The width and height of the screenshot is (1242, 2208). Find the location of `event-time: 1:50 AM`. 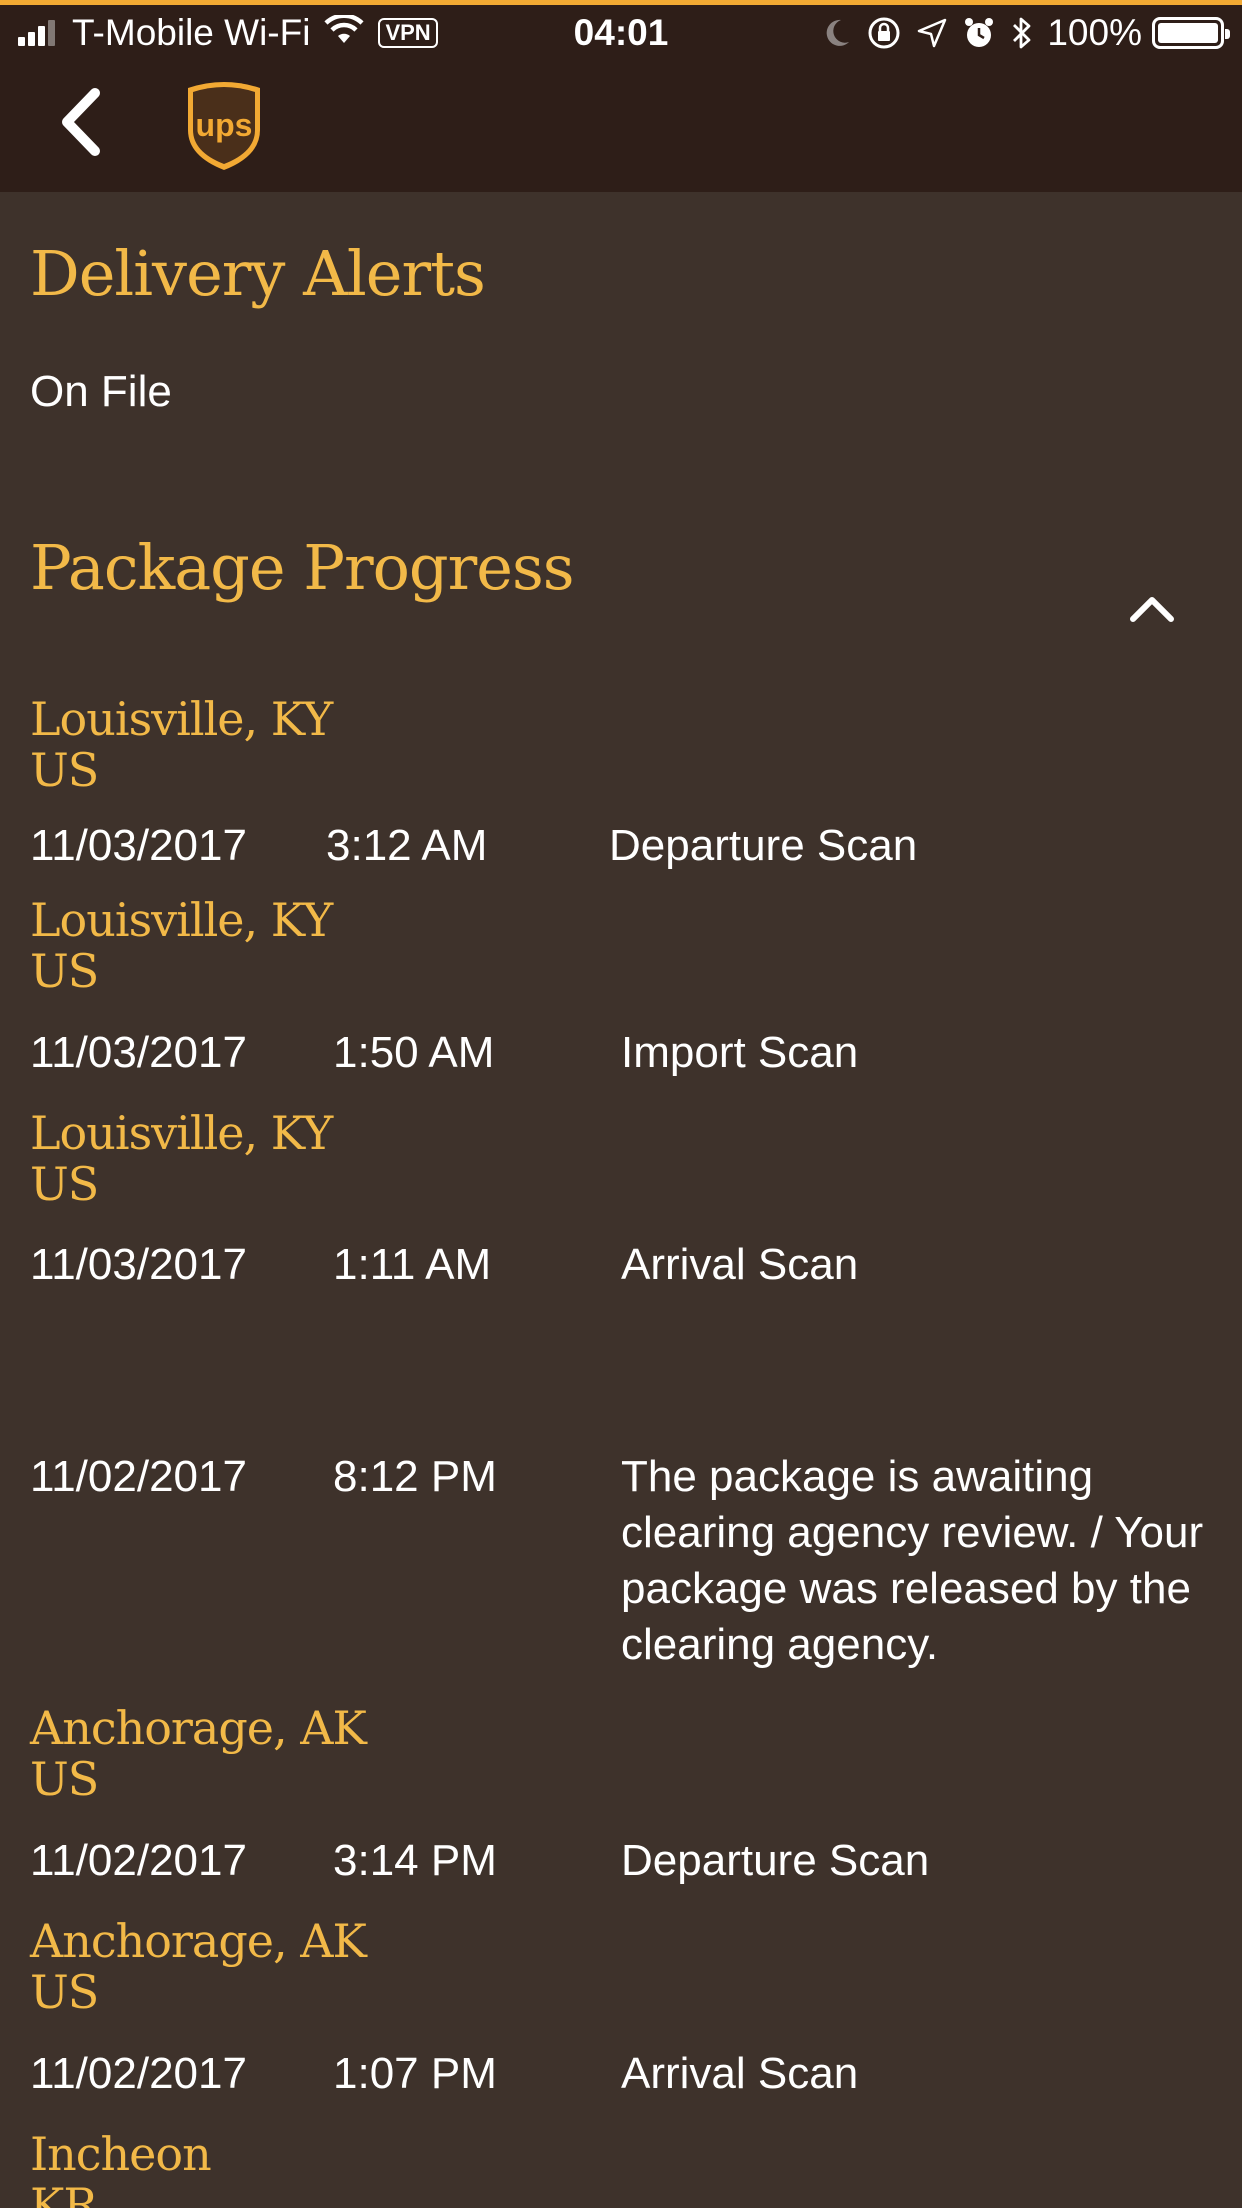

event-time: 1:50 AM is located at coordinates (414, 1052).